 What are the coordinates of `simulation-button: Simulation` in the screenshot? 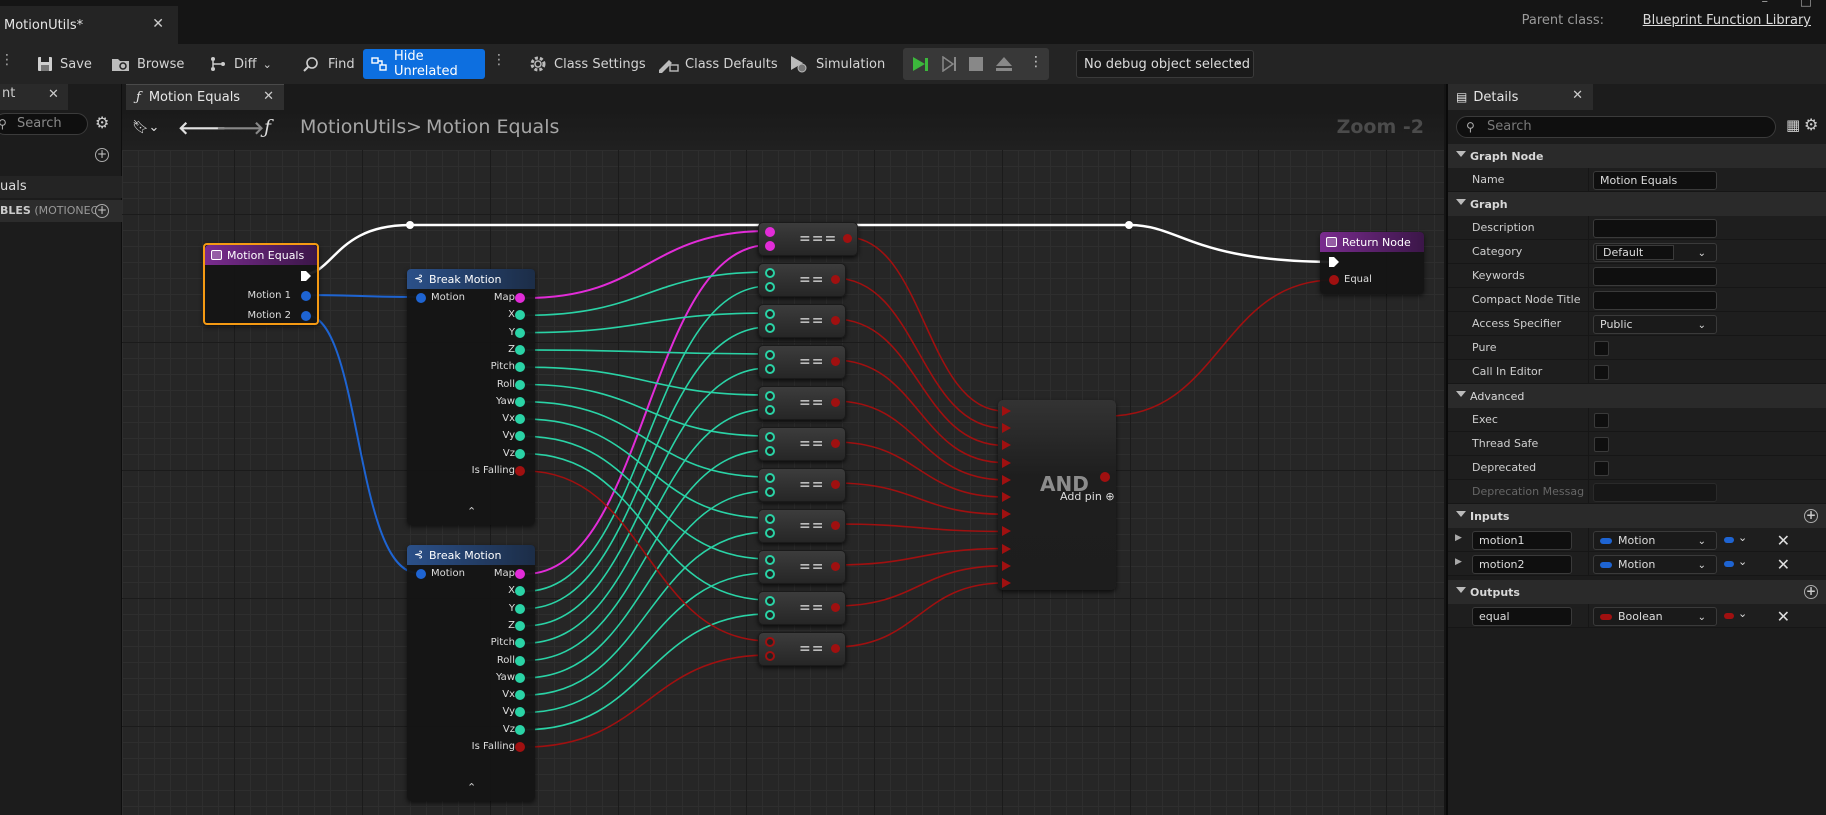 It's located at (836, 64).